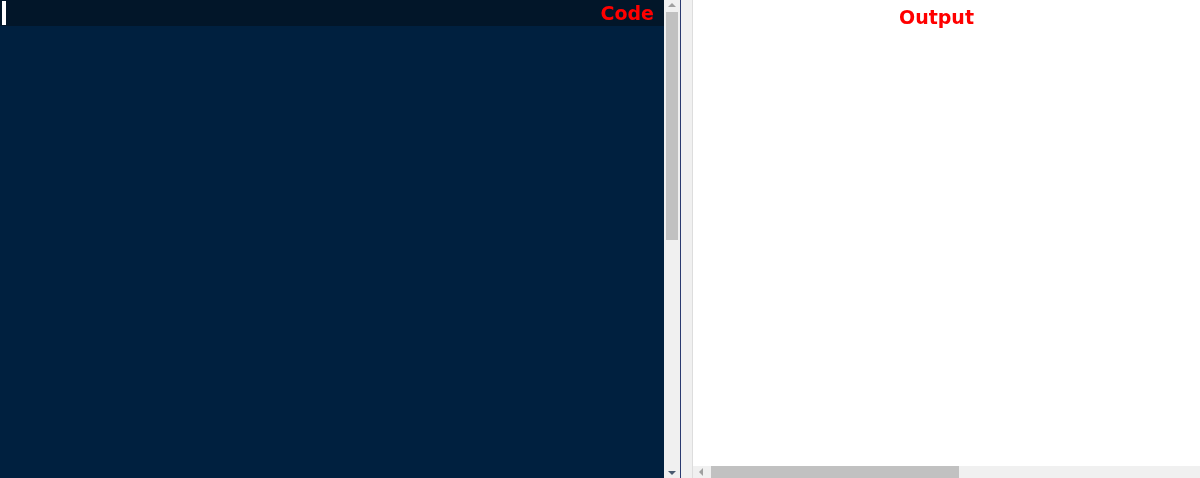  I want to click on panel-label: Code, so click(627, 13).